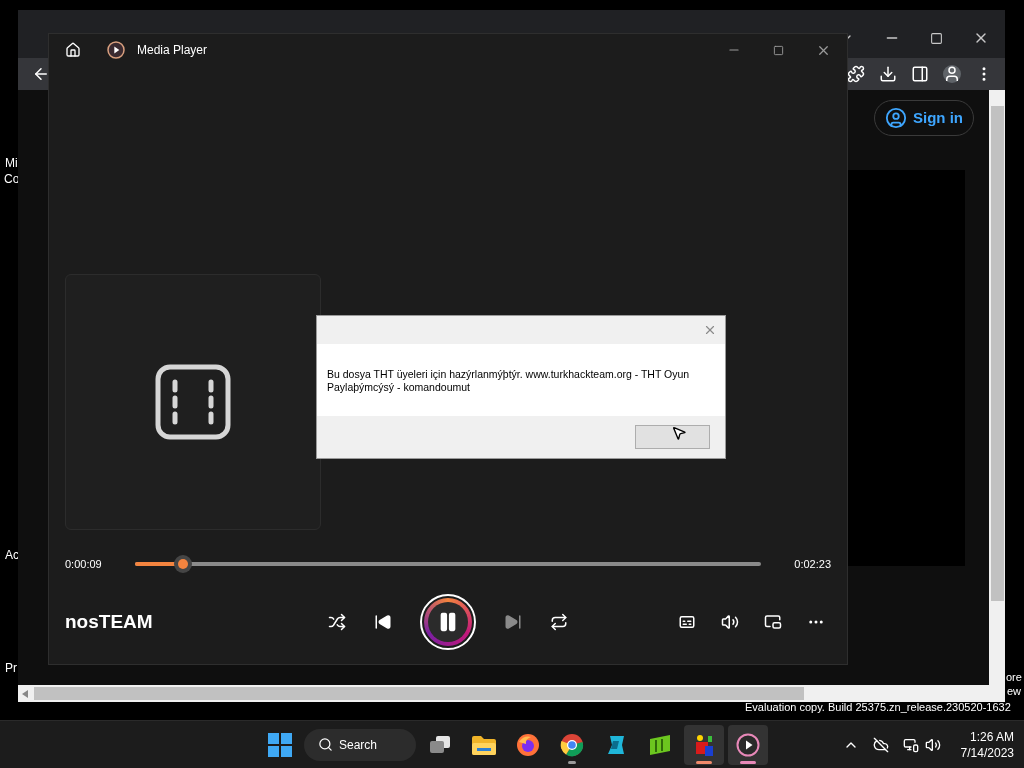  I want to click on clock-date: 7/14/2023, so click(987, 752).